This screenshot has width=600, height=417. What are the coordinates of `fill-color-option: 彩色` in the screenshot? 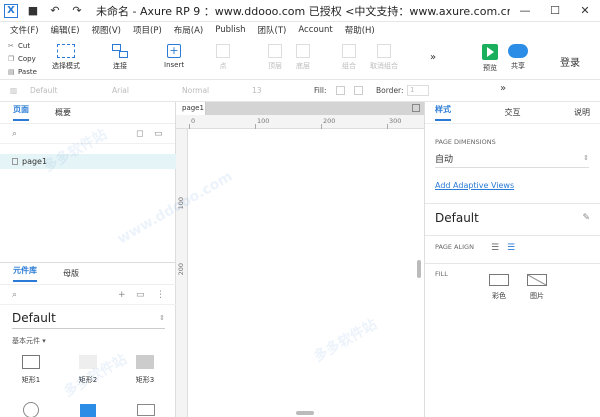 It's located at (499, 287).